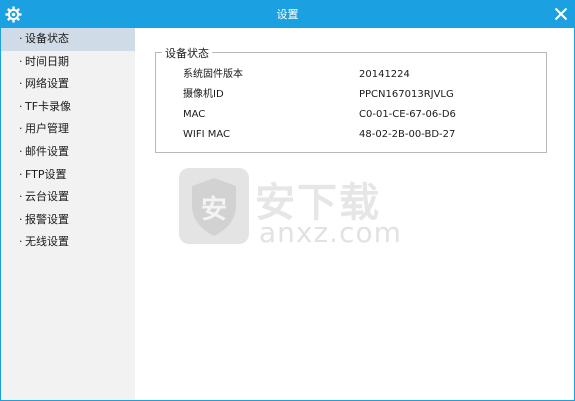 The image size is (575, 401). Describe the element at coordinates (47, 242) in the screenshot. I see `sidebar-item-label: 无线设置` at that location.